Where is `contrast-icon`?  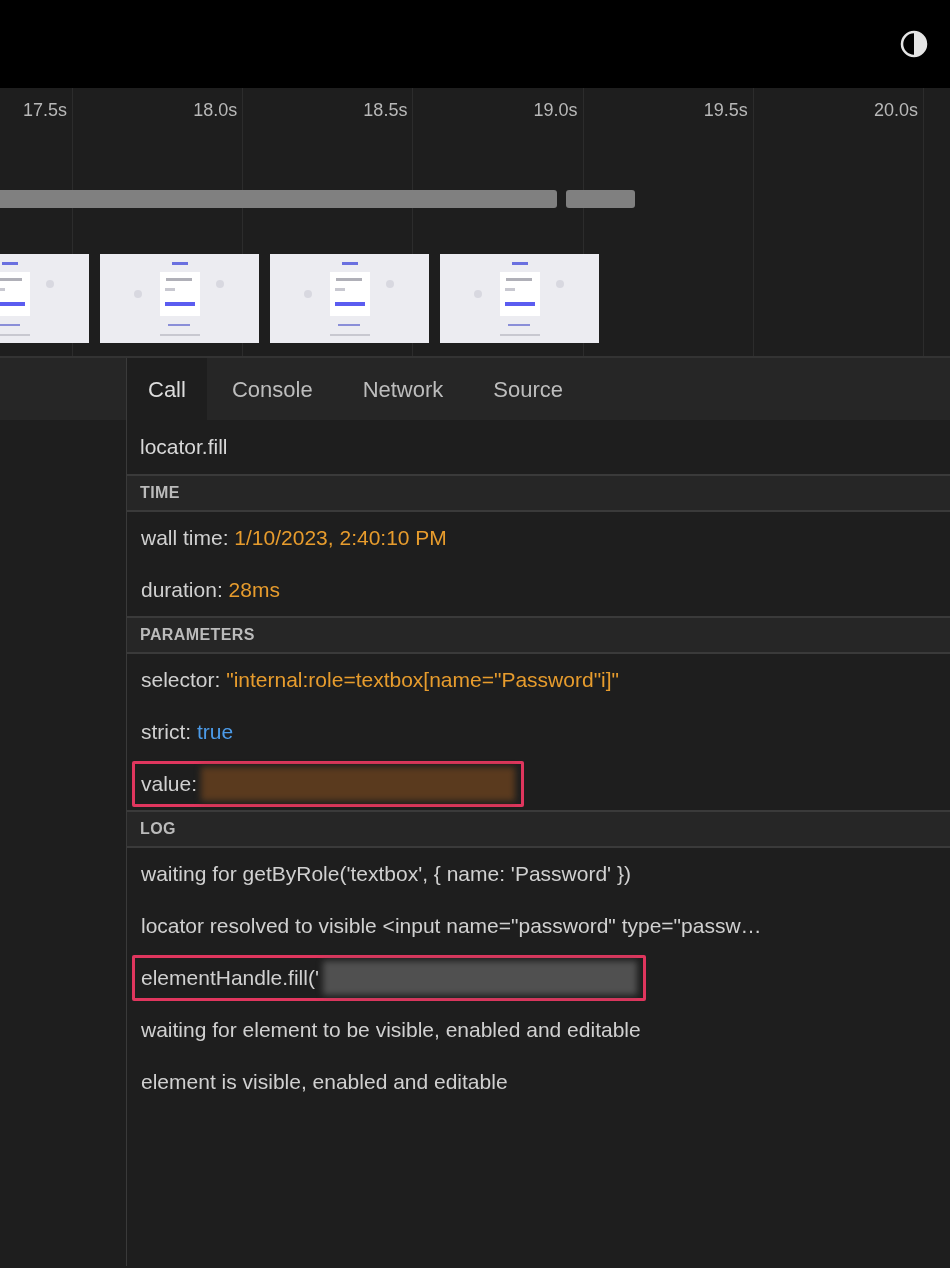 contrast-icon is located at coordinates (914, 44).